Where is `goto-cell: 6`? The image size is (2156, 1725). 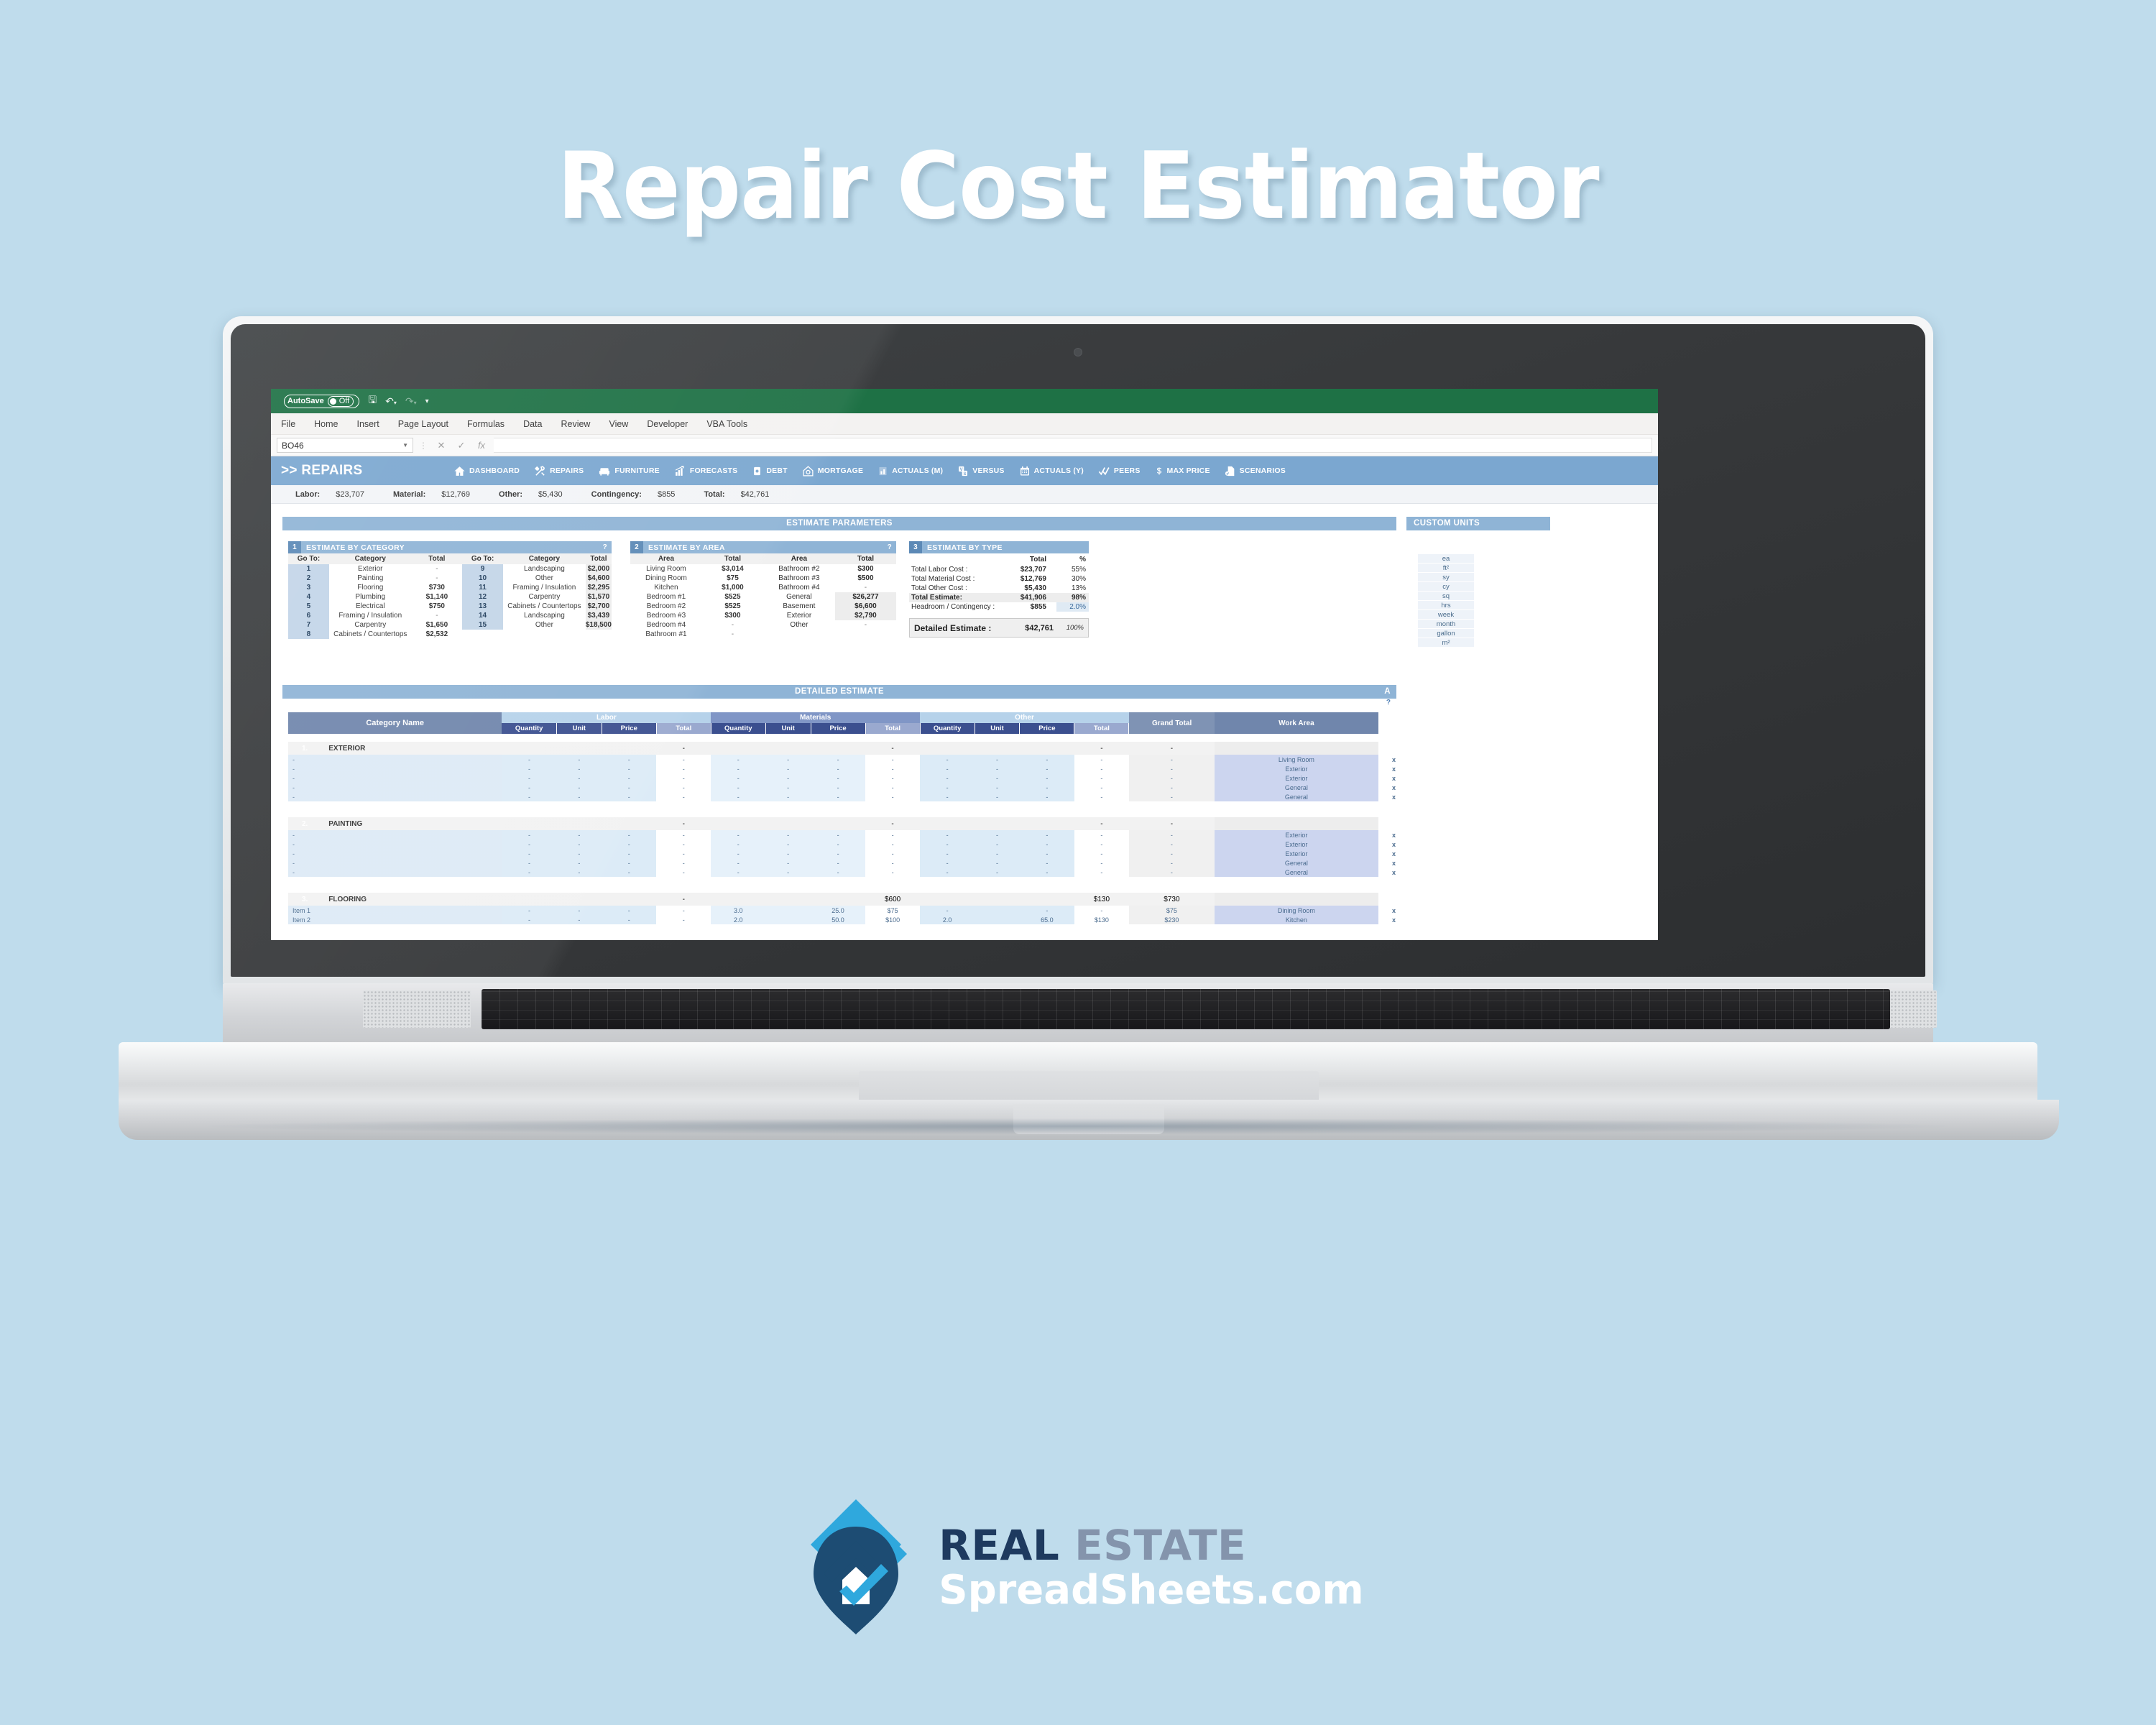
goto-cell: 6 is located at coordinates (308, 615).